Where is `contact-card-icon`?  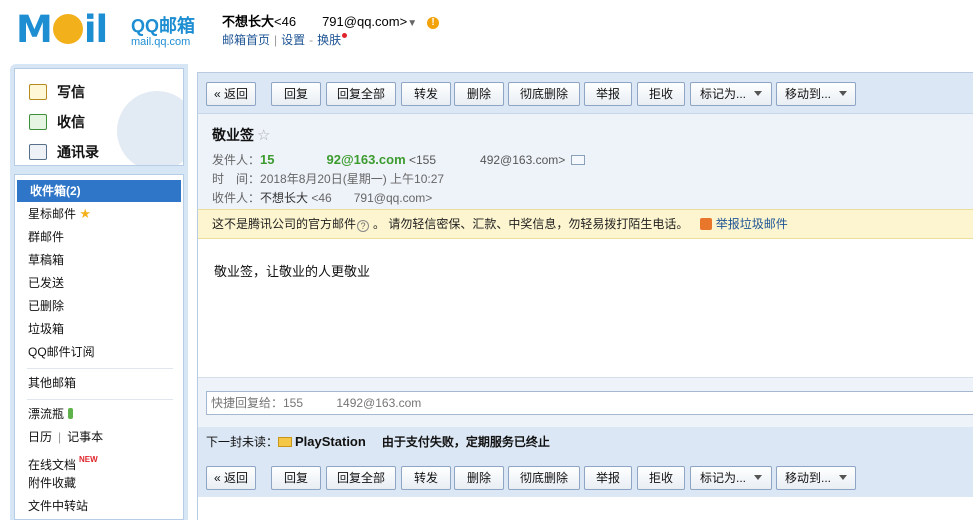 contact-card-icon is located at coordinates (578, 160).